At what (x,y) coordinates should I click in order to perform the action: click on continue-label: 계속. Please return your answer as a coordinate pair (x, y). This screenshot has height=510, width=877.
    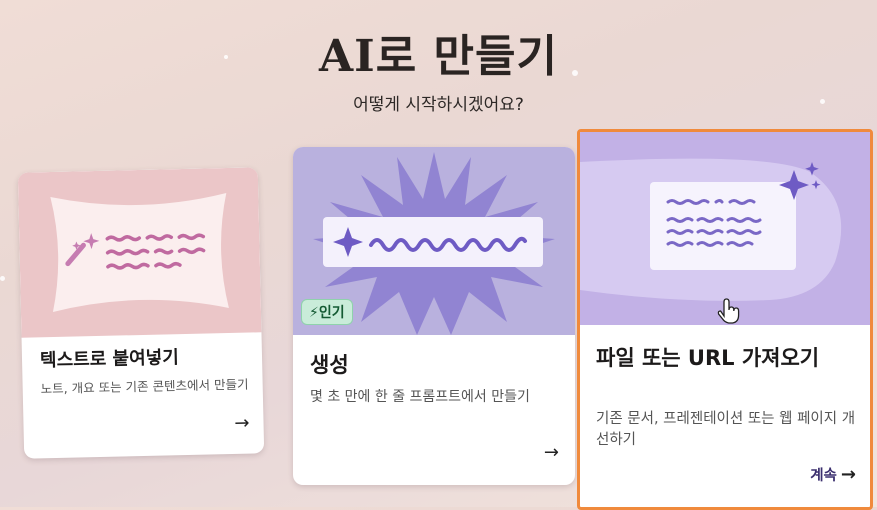
    Looking at the image, I should click on (823, 476).